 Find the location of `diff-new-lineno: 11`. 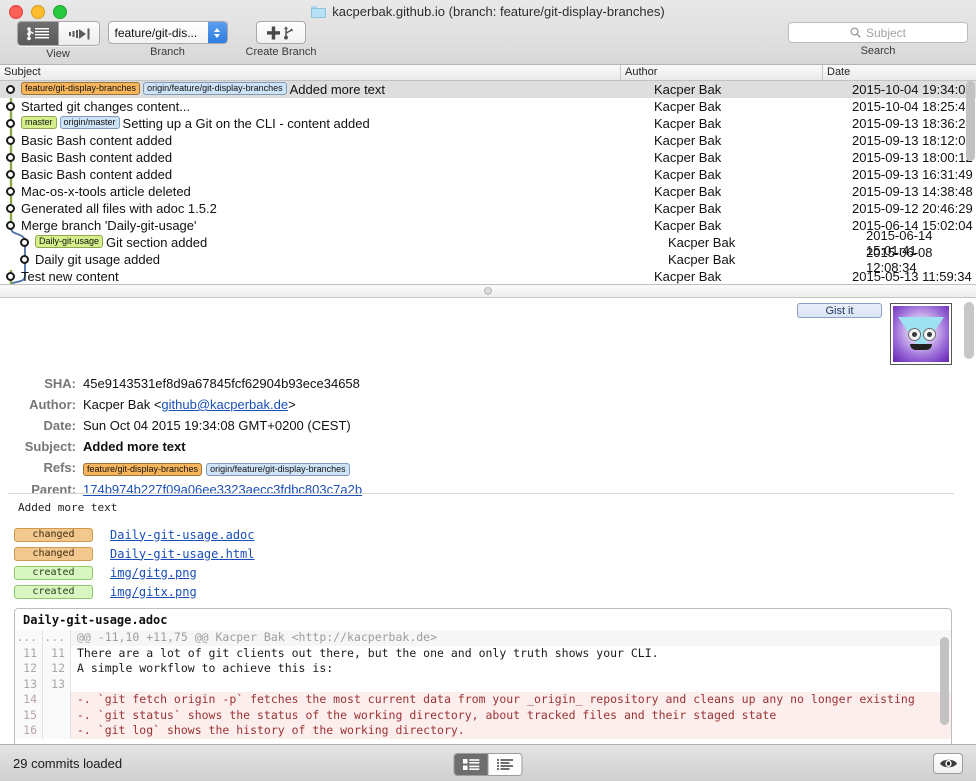

diff-new-lineno: 11 is located at coordinates (57, 653).